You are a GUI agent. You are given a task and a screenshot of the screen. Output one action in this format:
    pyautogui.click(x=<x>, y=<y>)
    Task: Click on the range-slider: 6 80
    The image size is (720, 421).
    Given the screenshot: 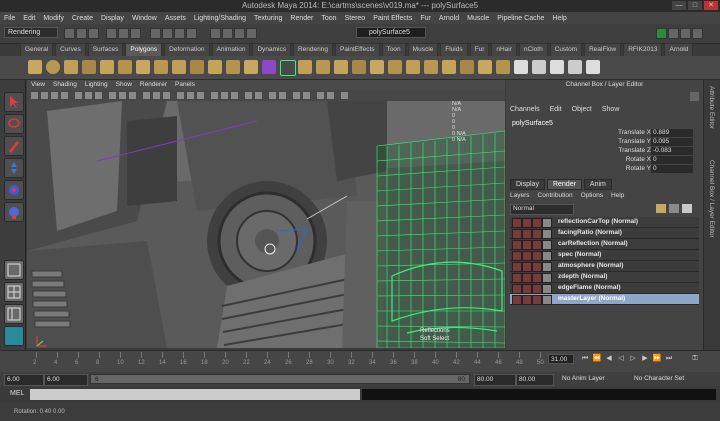 What is the action you would take?
    pyautogui.click(x=280, y=379)
    